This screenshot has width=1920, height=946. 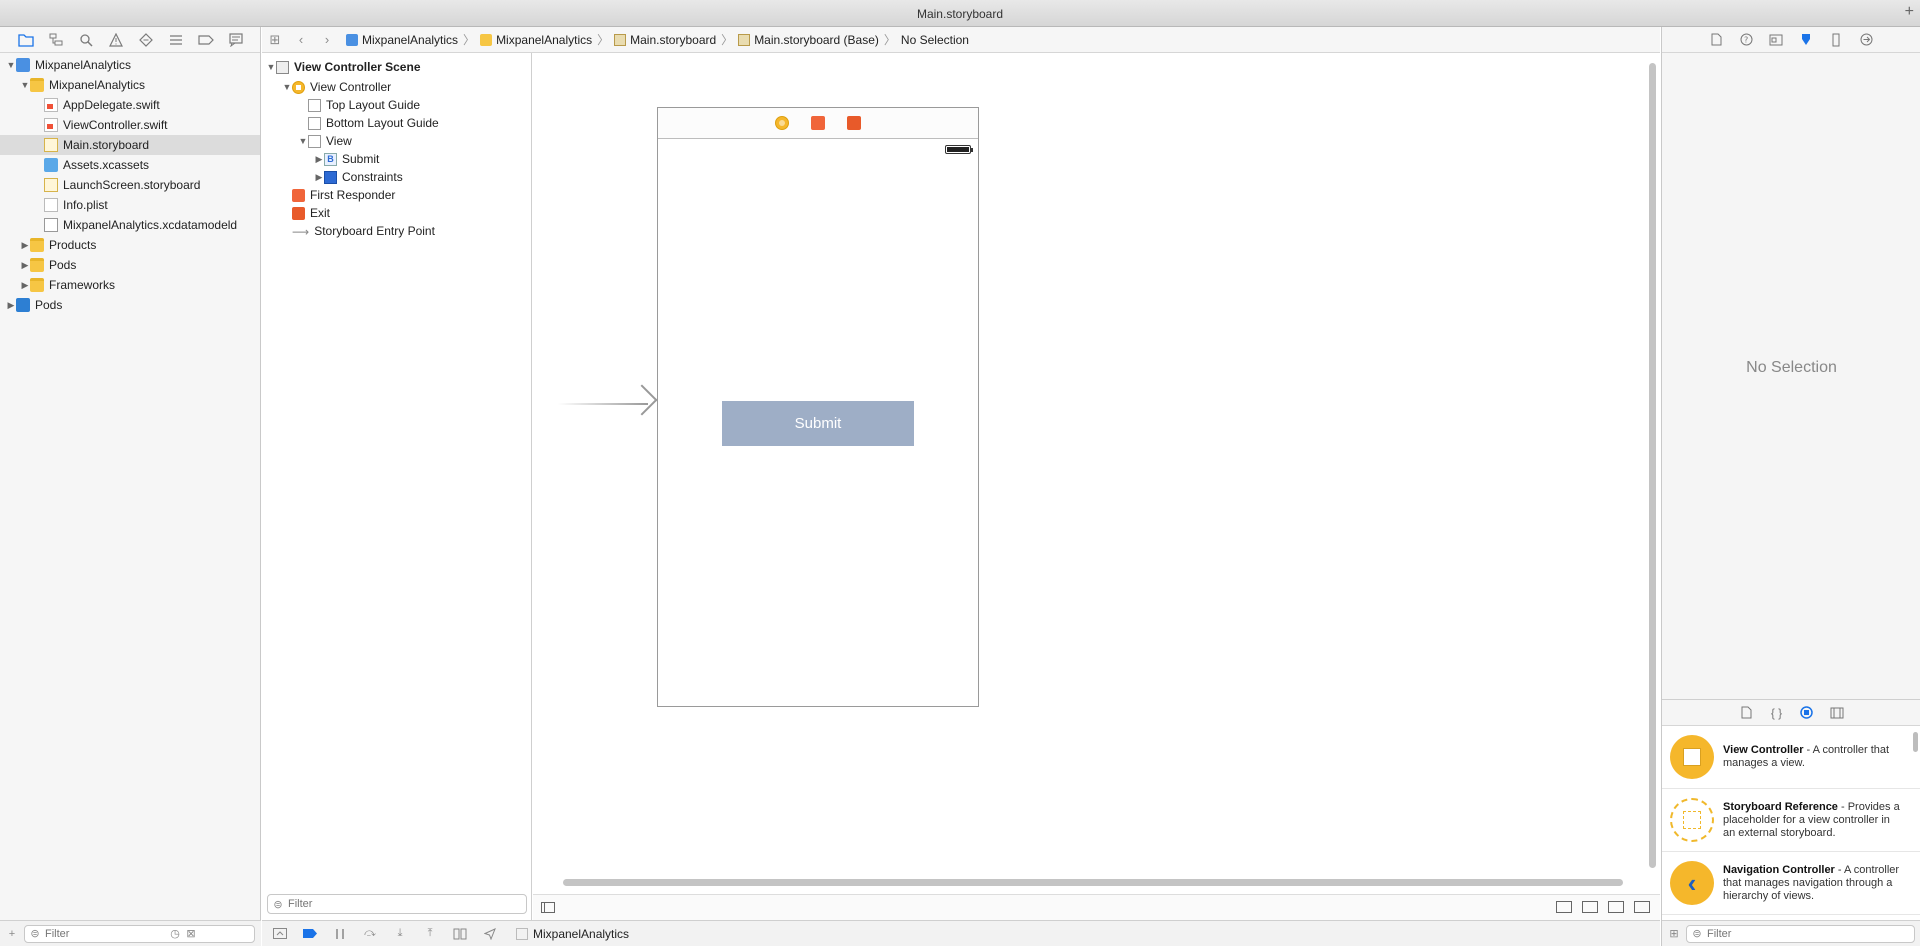 I want to click on tree-row-label: LaunchScreen.storyboard, so click(x=132, y=185).